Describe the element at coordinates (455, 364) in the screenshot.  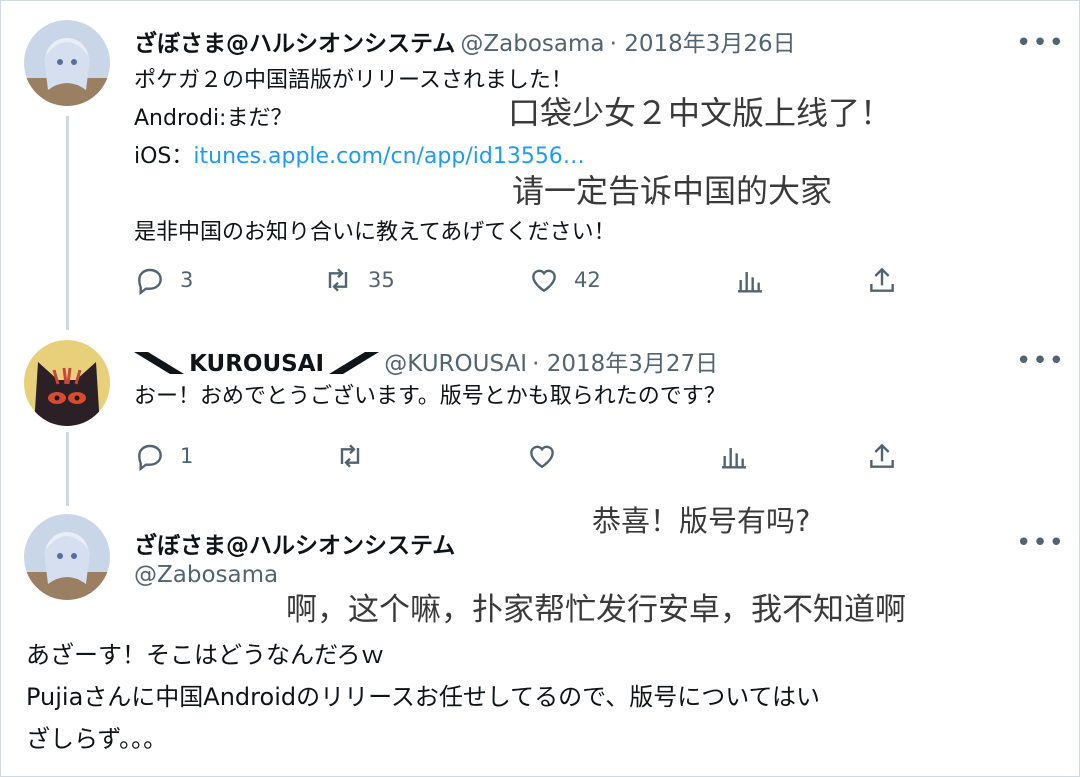
I see `author-handle: @KUROUSAI` at that location.